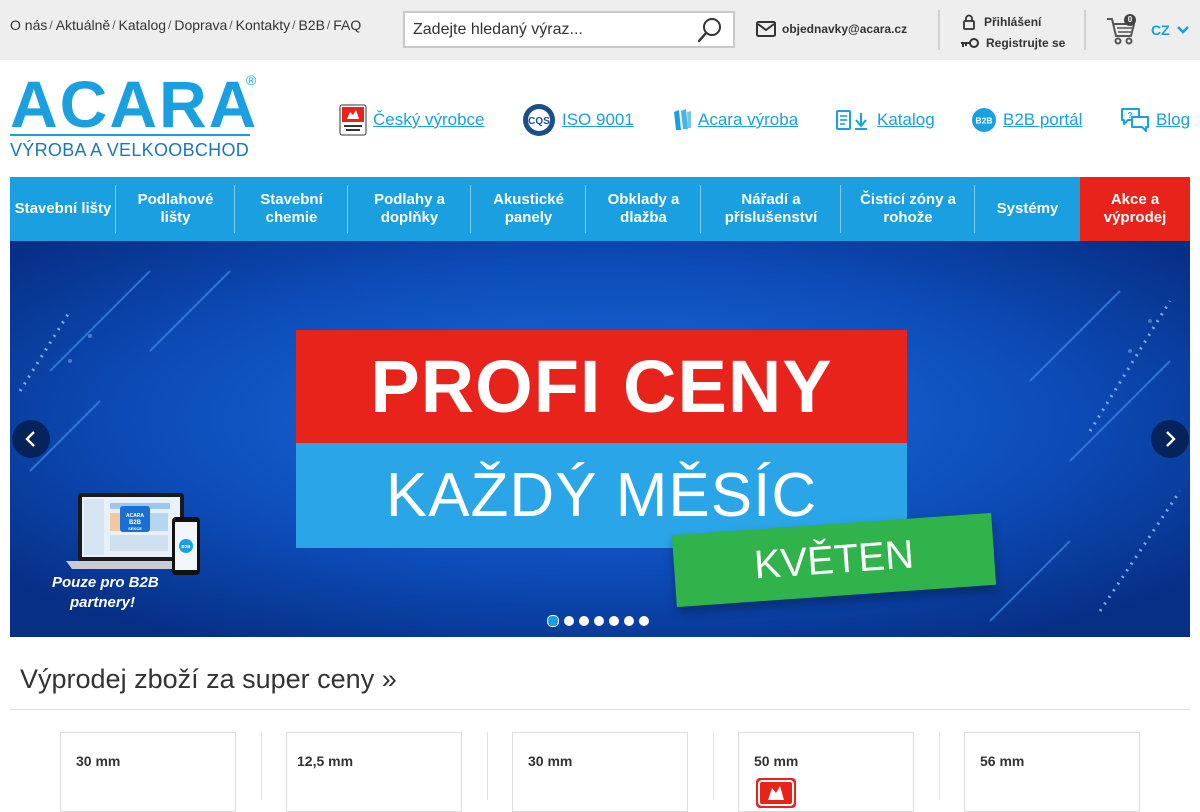  Describe the element at coordinates (409, 209) in the screenshot. I see `nav-item-floors: Podlahy a doplňky` at that location.